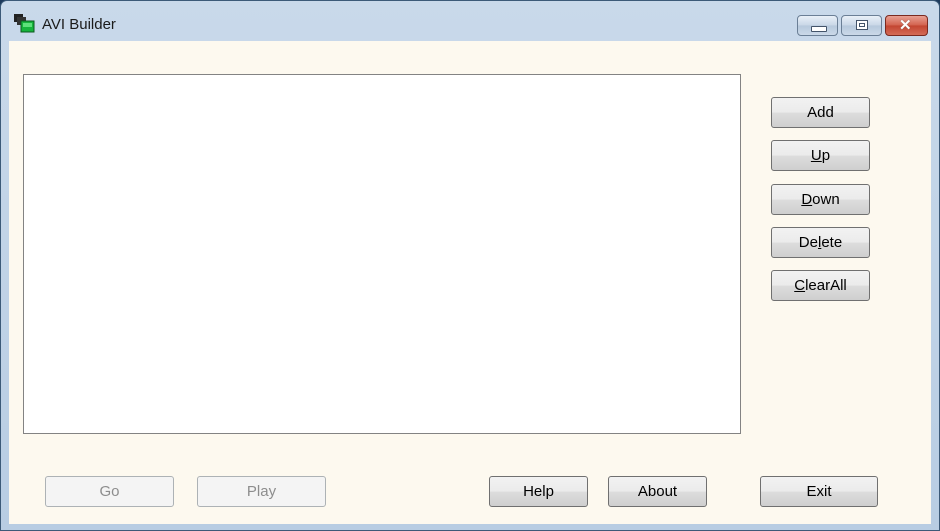 This screenshot has width=940, height=531. Describe the element at coordinates (24, 23) in the screenshot. I see `film-clip-icon` at that location.